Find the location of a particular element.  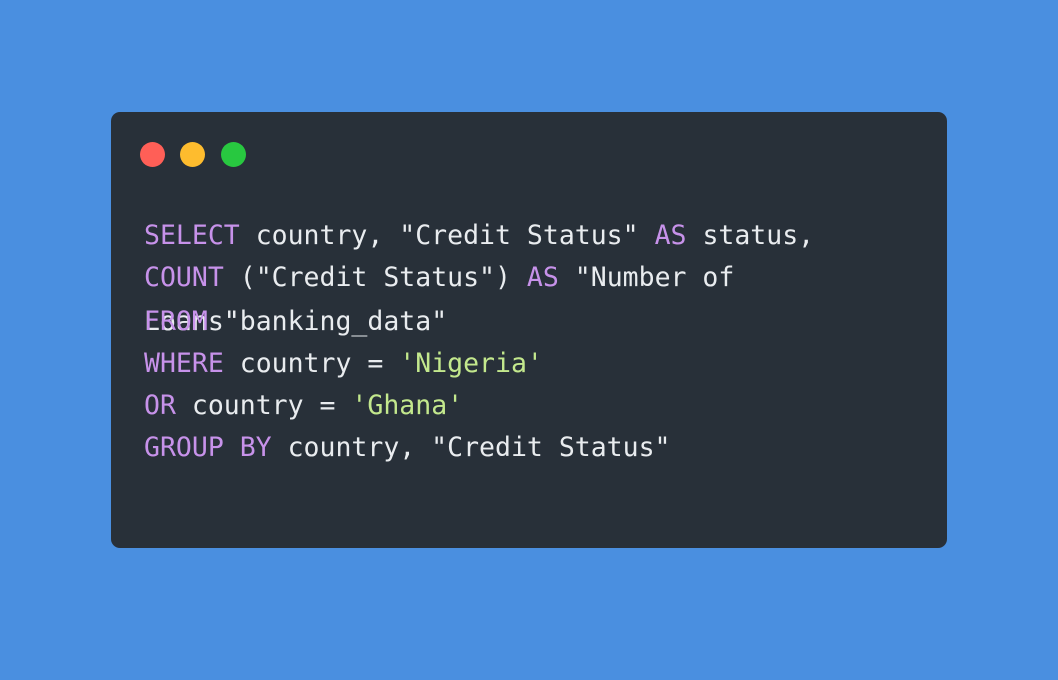

code-line-5: OR country = 'Ghana' is located at coordinates (303, 406).